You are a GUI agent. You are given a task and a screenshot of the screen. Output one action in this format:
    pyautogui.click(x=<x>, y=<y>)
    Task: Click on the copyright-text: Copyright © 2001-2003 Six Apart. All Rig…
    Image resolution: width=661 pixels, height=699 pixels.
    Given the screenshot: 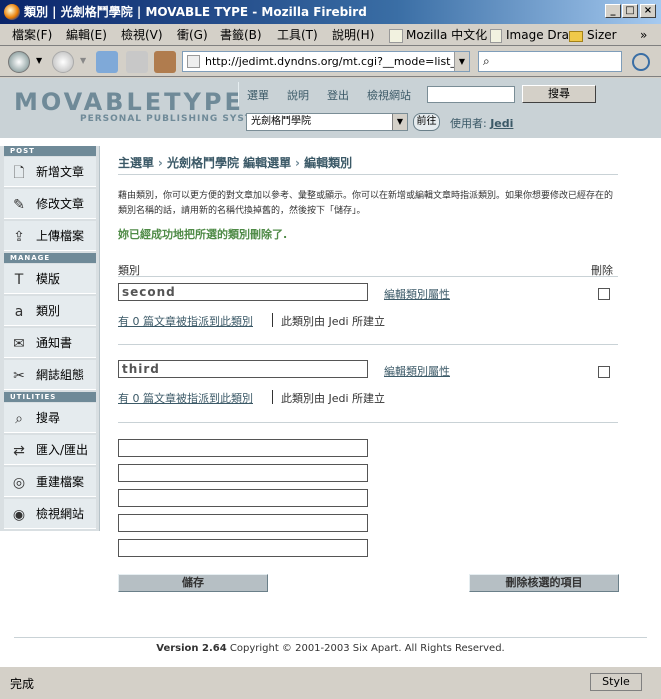 What is the action you would take?
    pyautogui.click(x=367, y=648)
    